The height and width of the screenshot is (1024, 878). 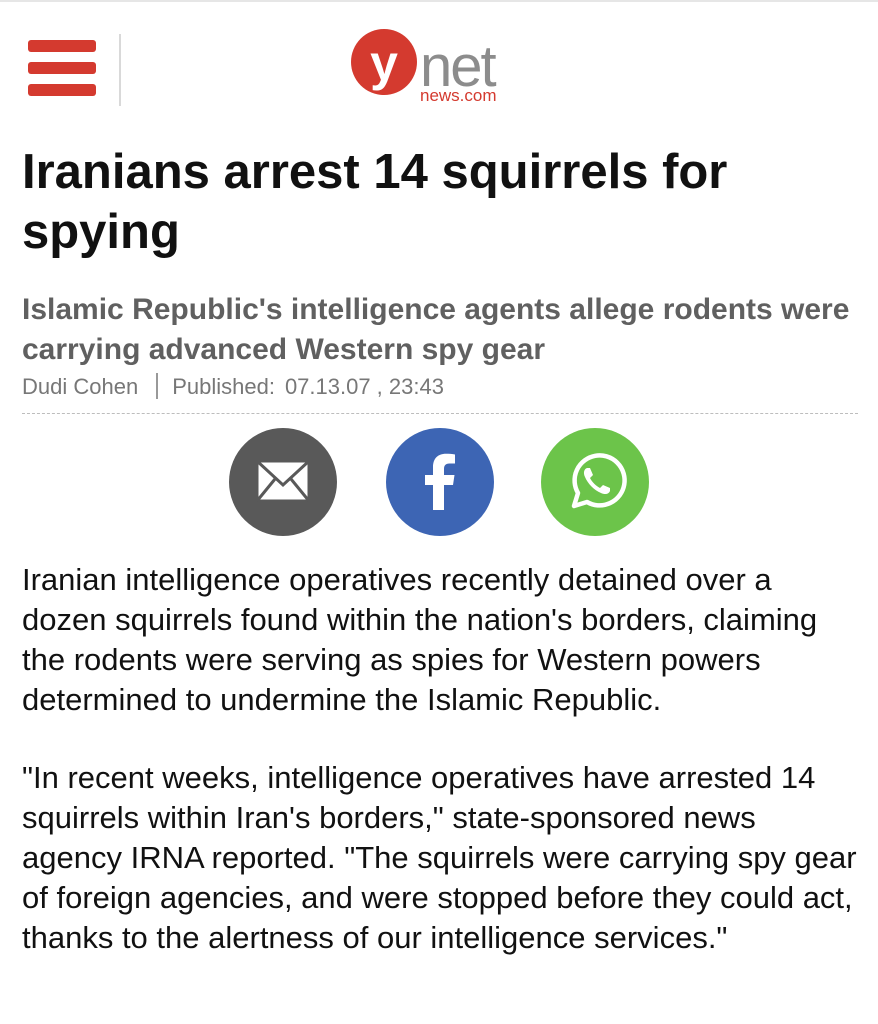 I want to click on facebook-icon, so click(x=440, y=481).